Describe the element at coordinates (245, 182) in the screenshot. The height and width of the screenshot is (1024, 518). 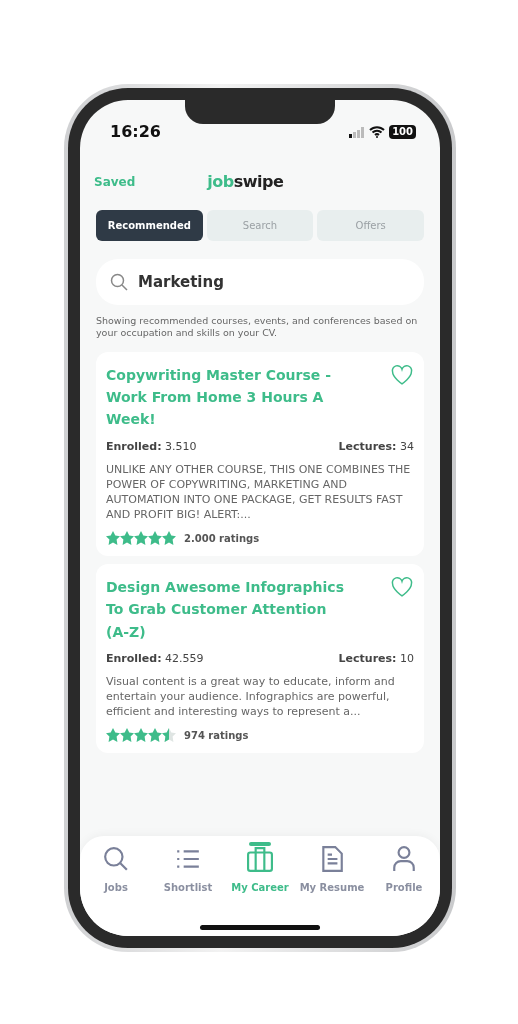
I see `app-logo: jobswipe` at that location.